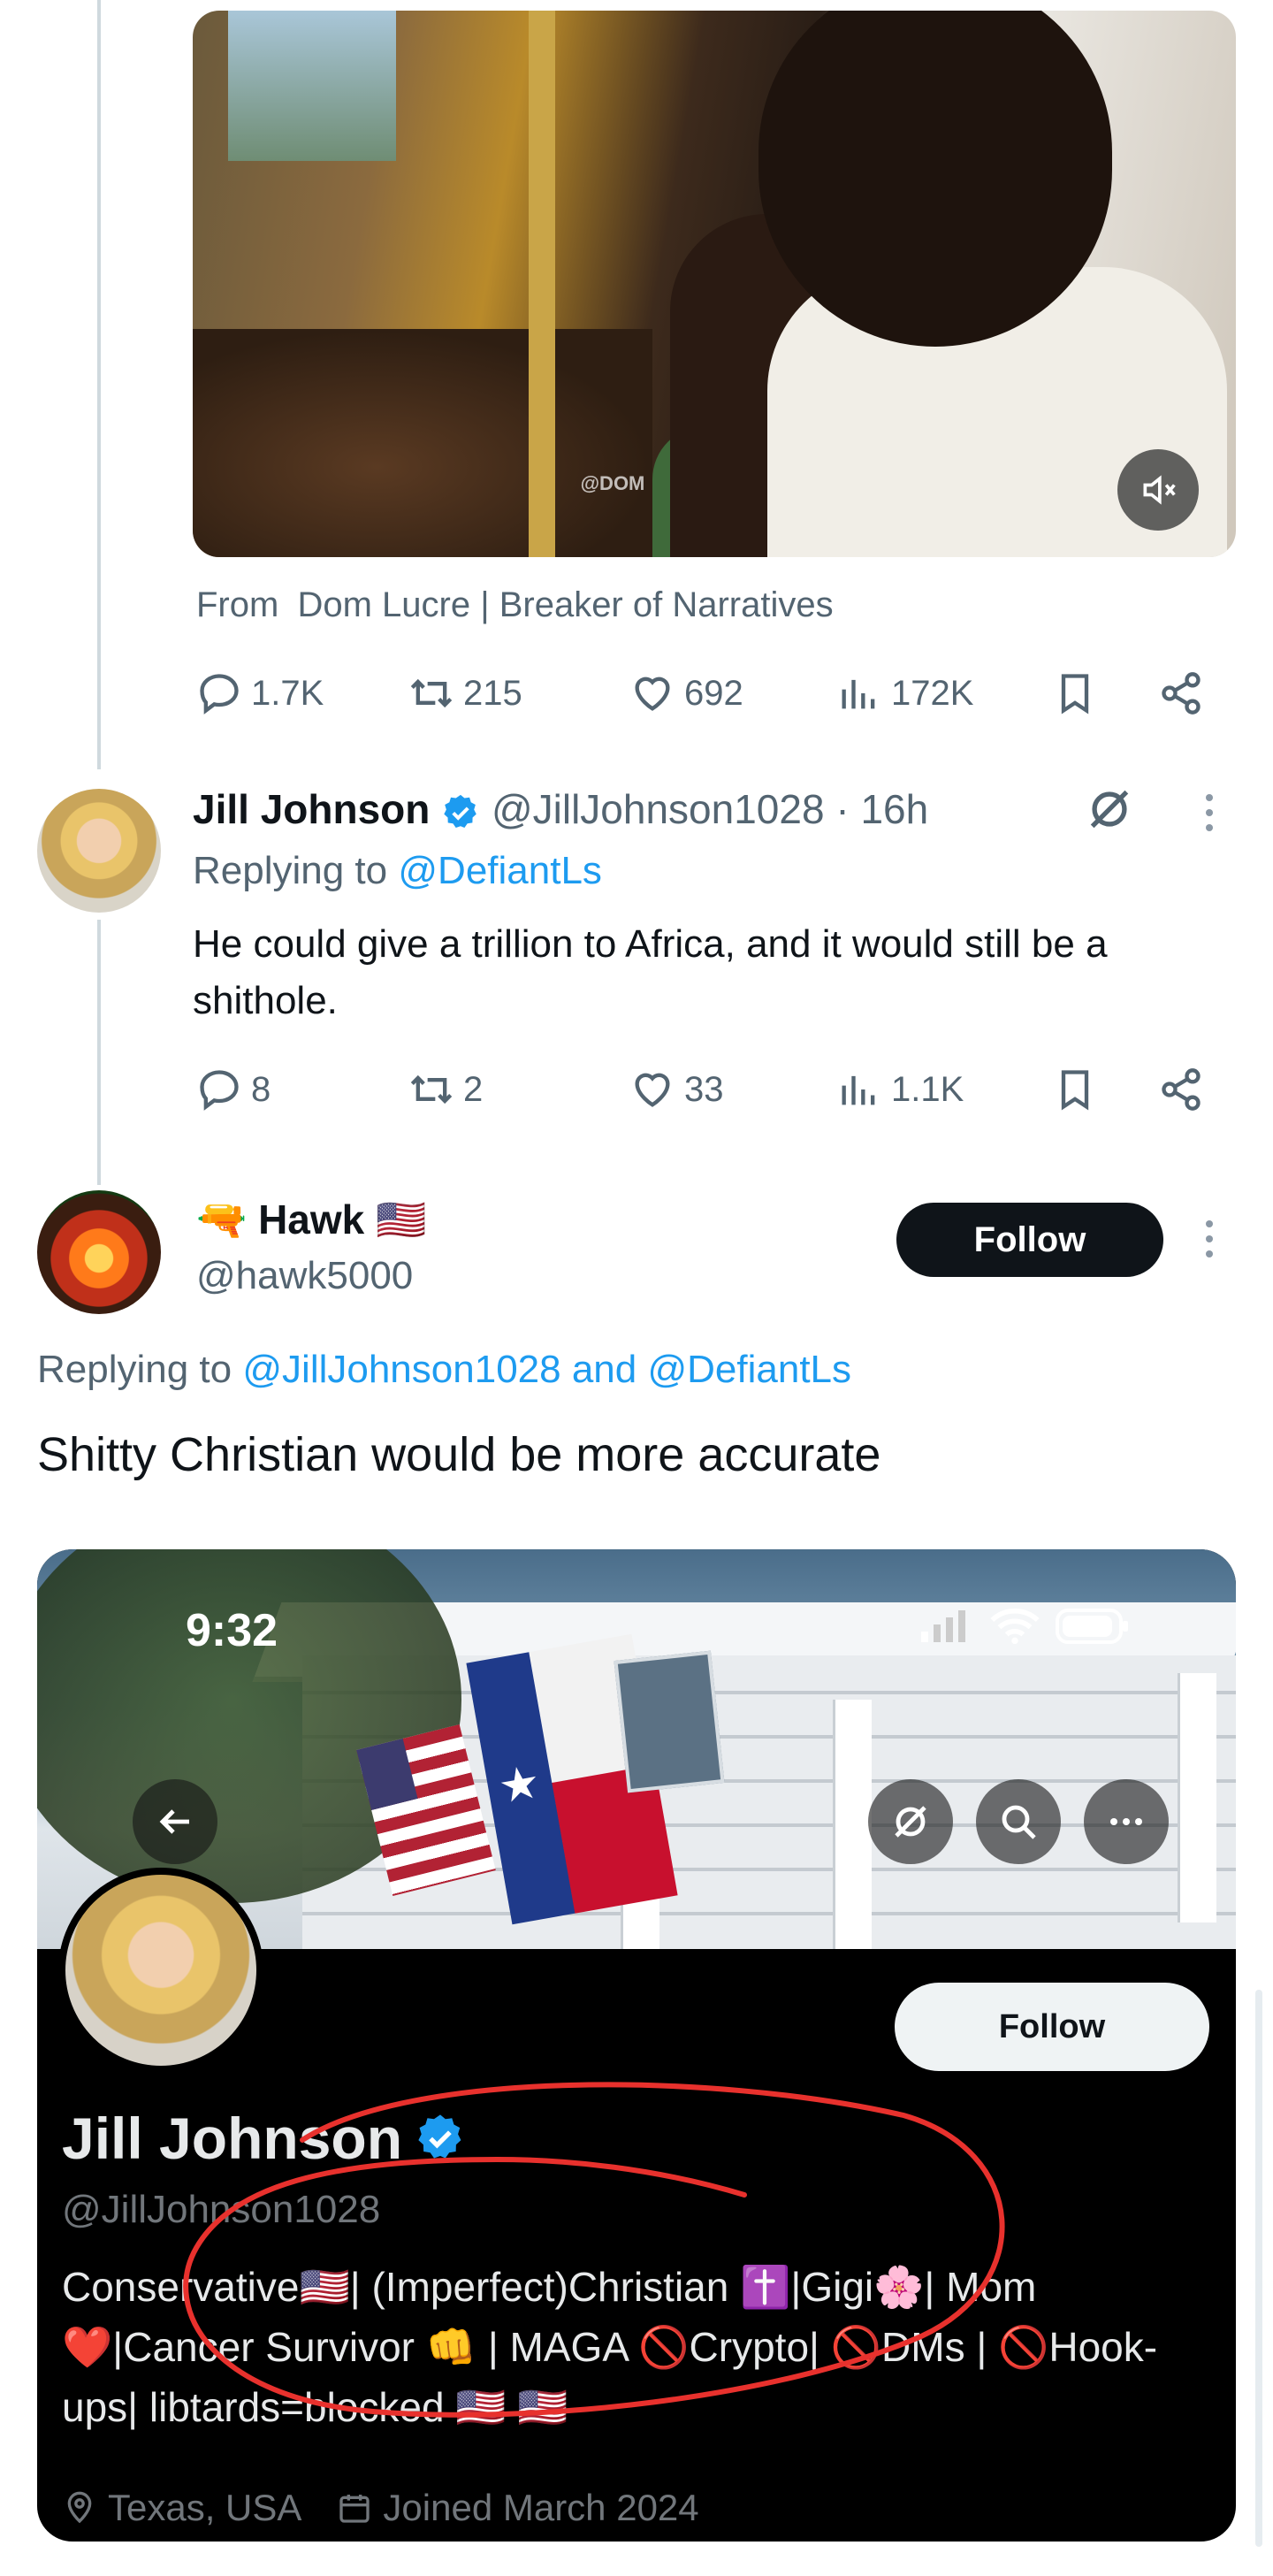 This screenshot has height=2576, width=1273. I want to click on more-button, so click(1126, 1821).